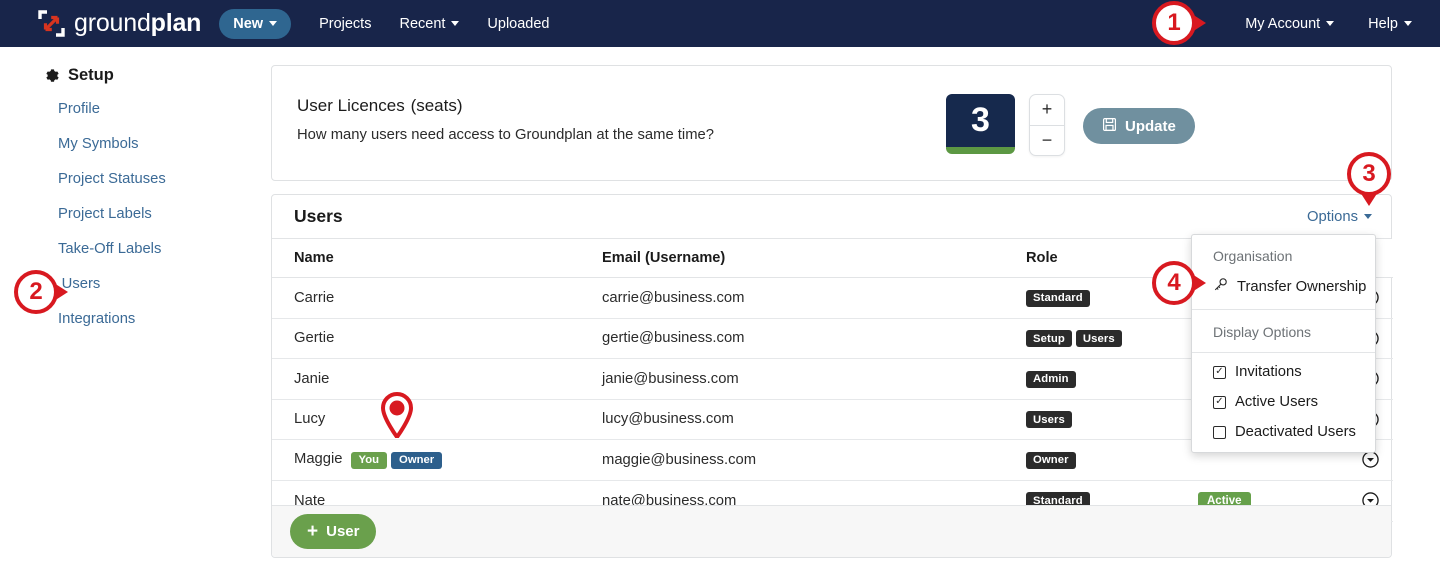 The image size is (1440, 578). I want to click on column-header-name: Name, so click(437, 258).